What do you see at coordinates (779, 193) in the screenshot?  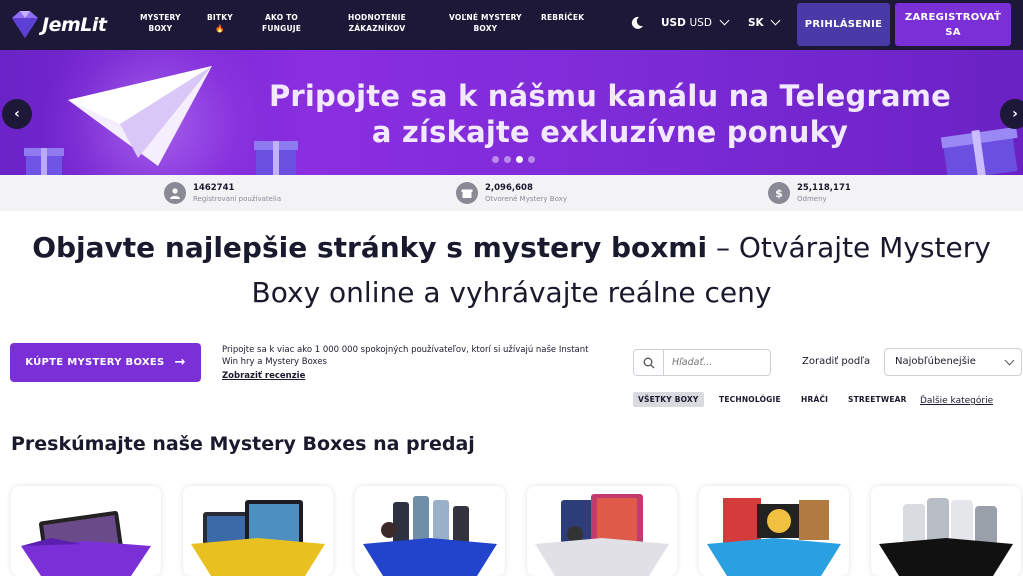 I see `dollar-icon: $` at bounding box center [779, 193].